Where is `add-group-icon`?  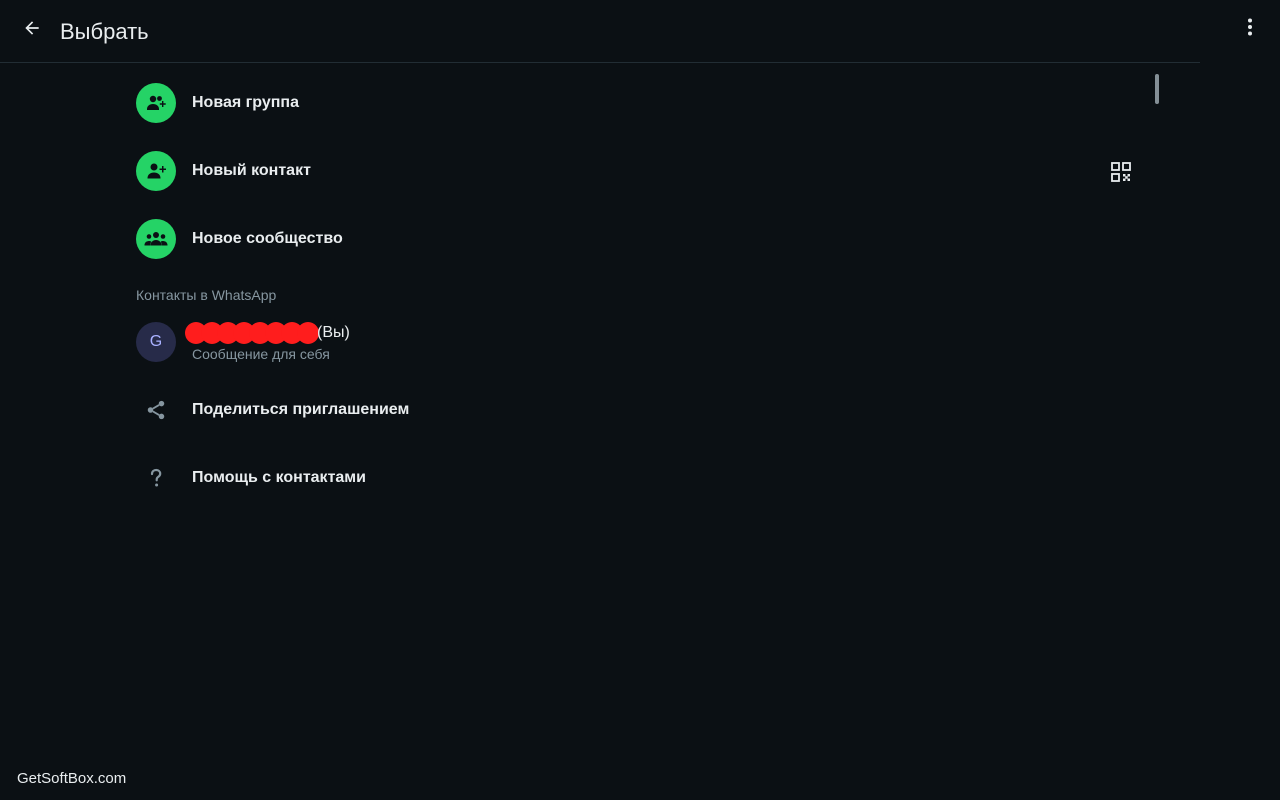
add-group-icon is located at coordinates (156, 102).